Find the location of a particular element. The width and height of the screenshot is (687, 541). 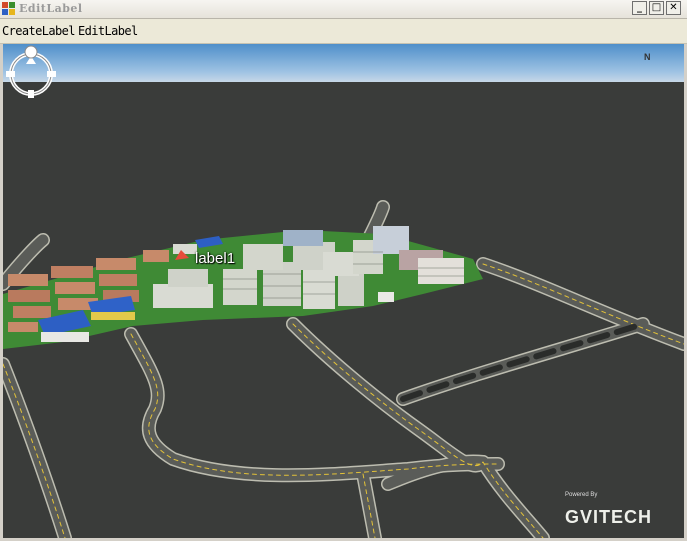

compass-north-letter: N is located at coordinates (647, 57).